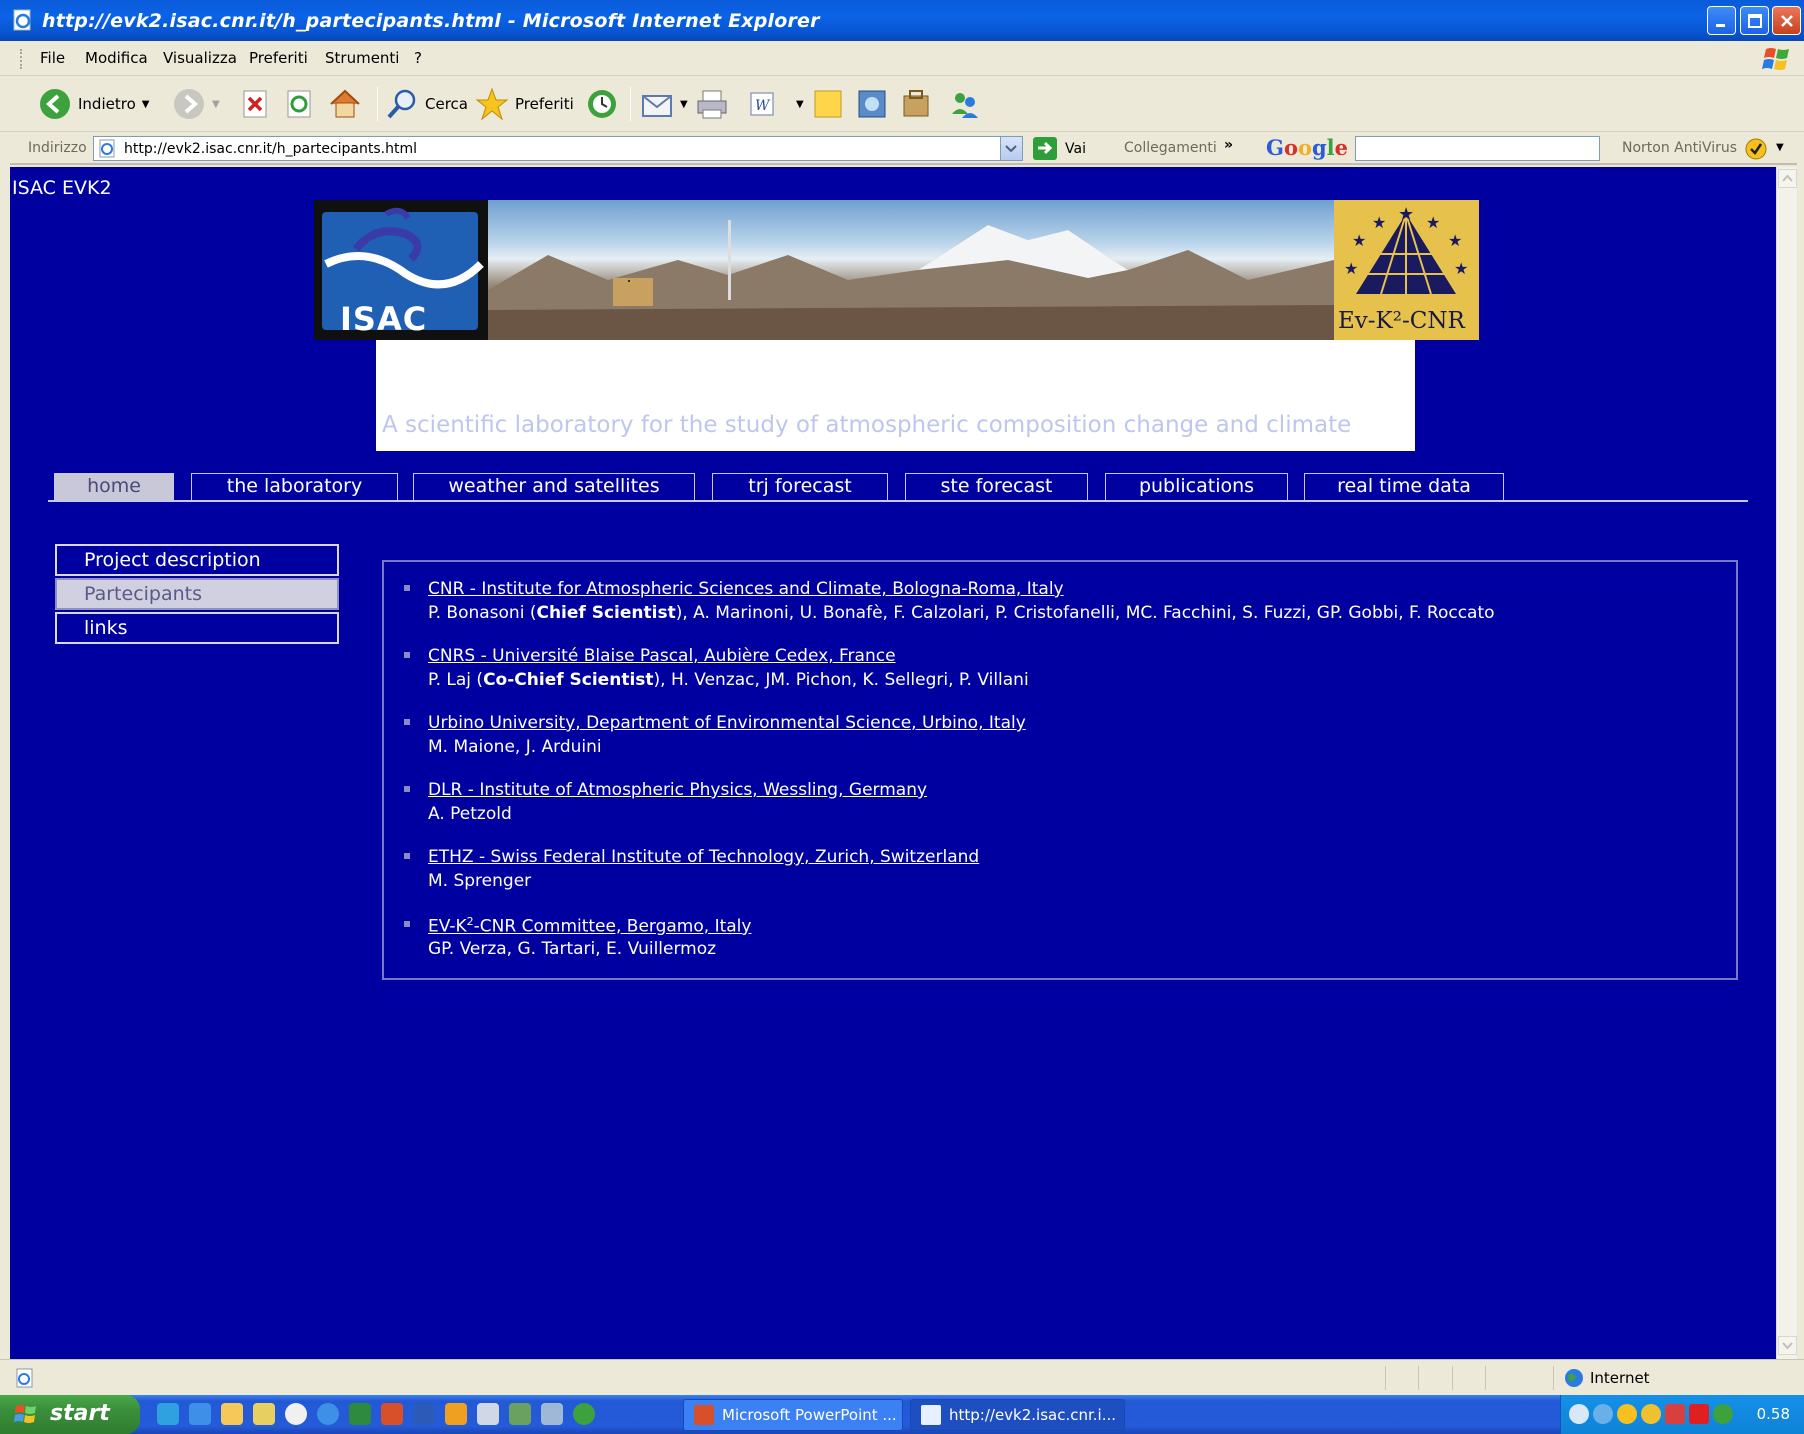 This screenshot has width=1804, height=1434. What do you see at coordinates (712, 104) in the screenshot?
I see `print-button` at bounding box center [712, 104].